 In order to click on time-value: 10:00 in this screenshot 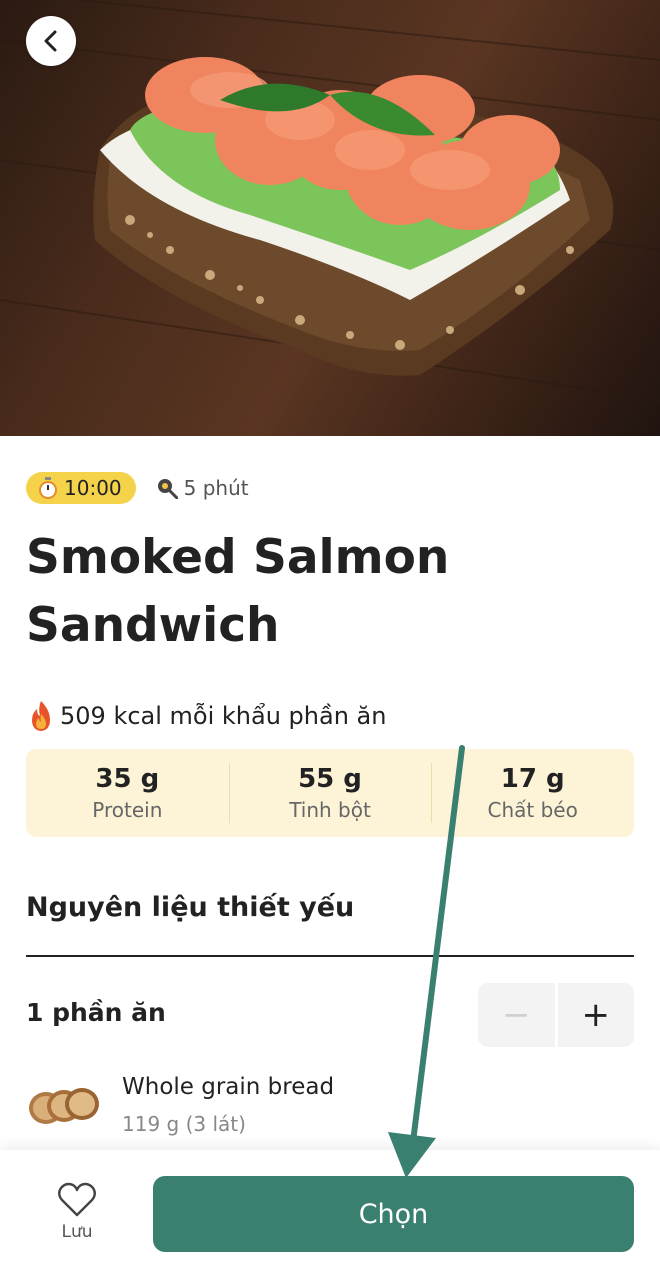, I will do `click(93, 488)`.